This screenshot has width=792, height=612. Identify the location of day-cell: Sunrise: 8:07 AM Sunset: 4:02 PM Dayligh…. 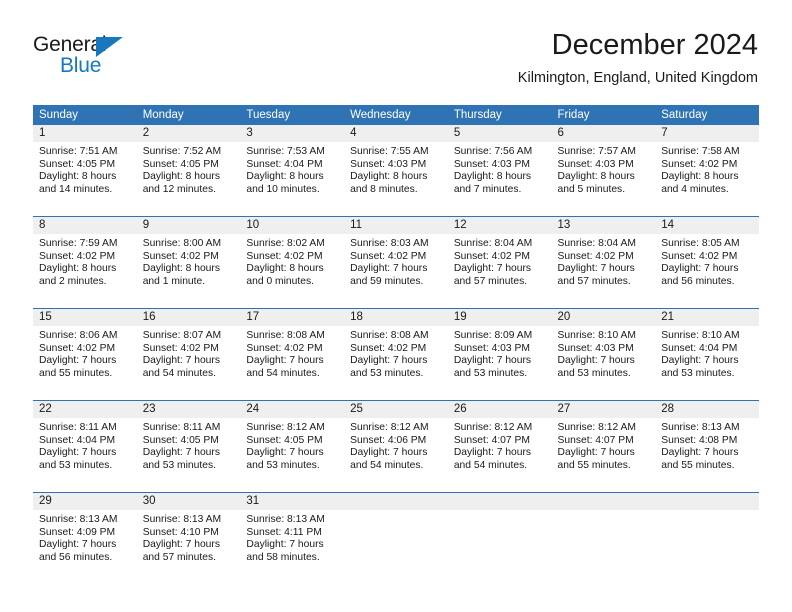
(189, 363).